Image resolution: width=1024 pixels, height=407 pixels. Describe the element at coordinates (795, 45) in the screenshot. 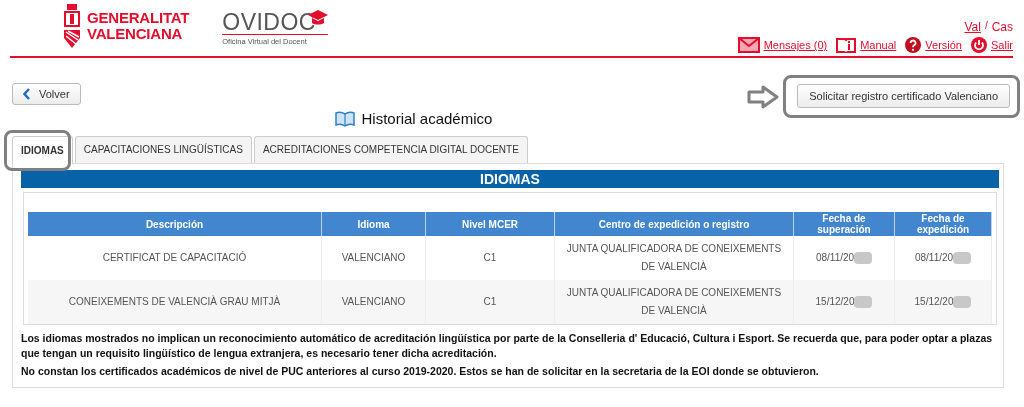

I see `nav-link: Mensajes (0)` at that location.